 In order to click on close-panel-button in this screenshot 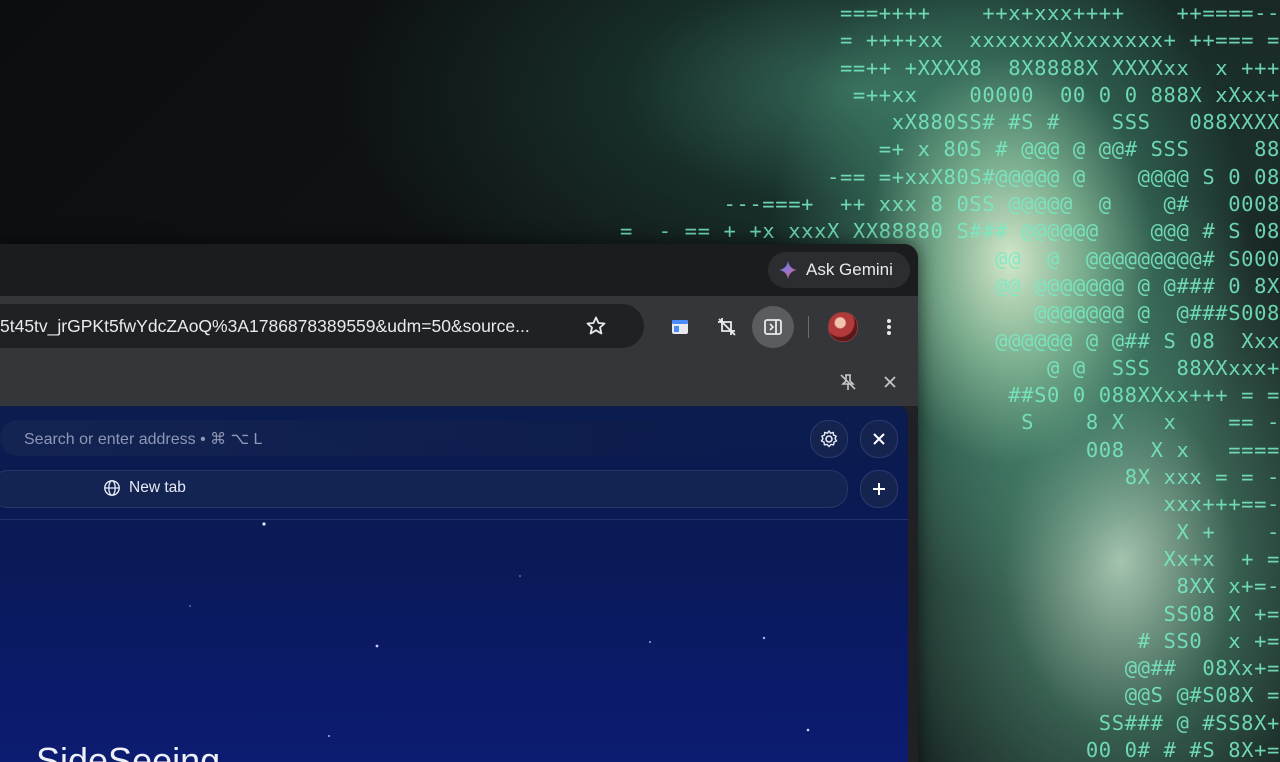, I will do `click(879, 439)`.